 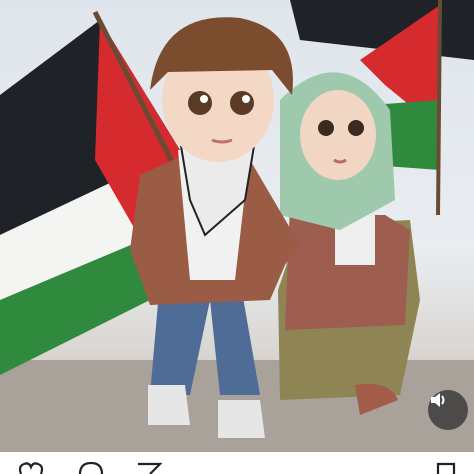 What do you see at coordinates (446, 468) in the screenshot?
I see `bookmark-icon` at bounding box center [446, 468].